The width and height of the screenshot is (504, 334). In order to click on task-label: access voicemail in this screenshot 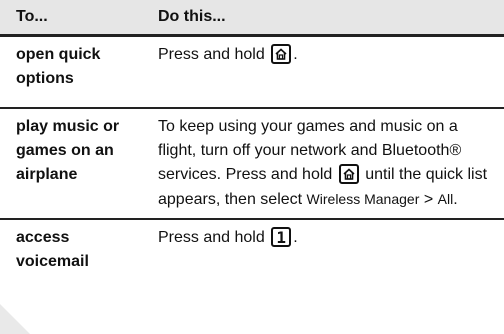, I will do `click(52, 249)`.